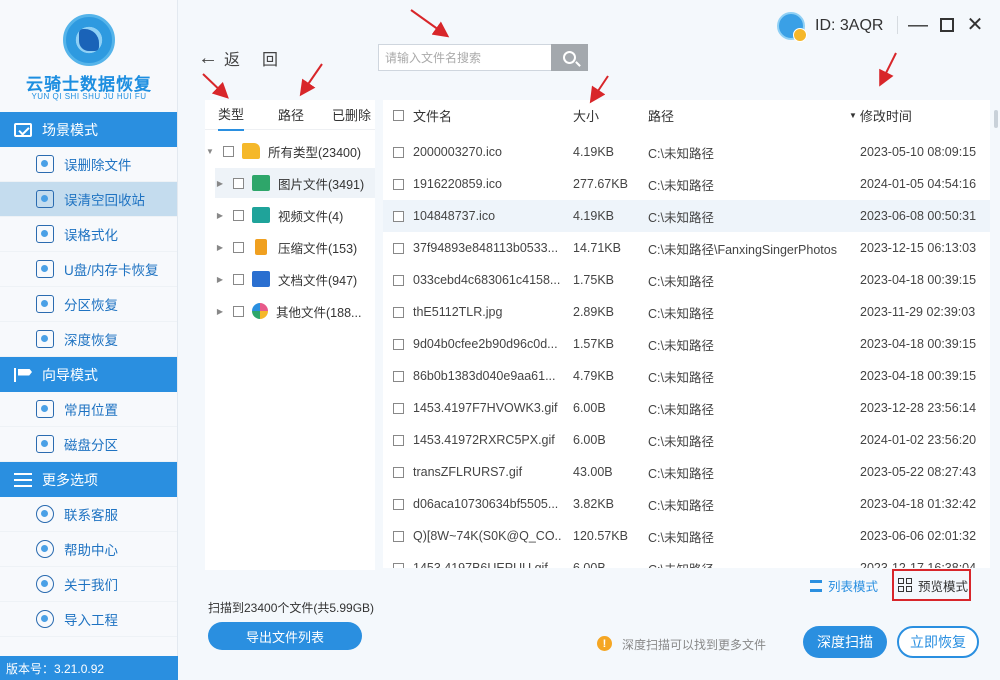 This screenshot has height=680, width=1000. I want to click on tree-item-videos: ▶ 视频文件(4), so click(295, 215).